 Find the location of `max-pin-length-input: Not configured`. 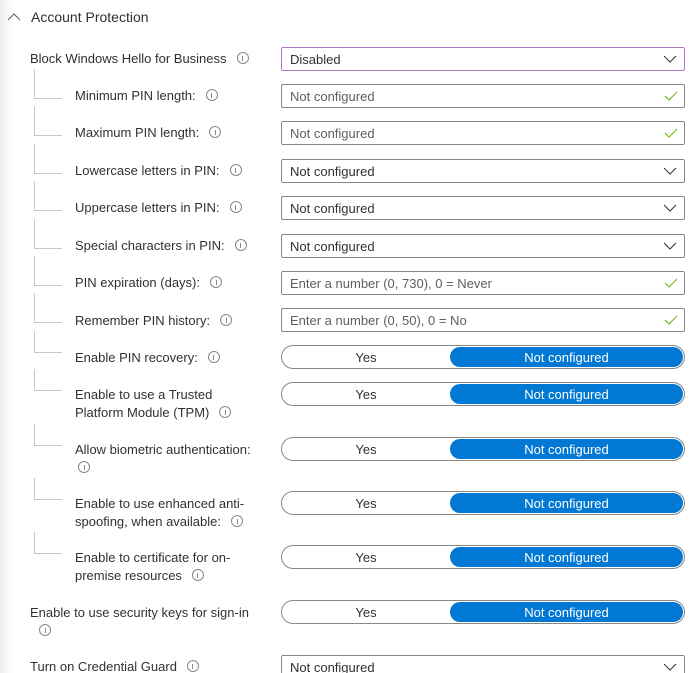

max-pin-length-input: Not configured is located at coordinates (483, 133).